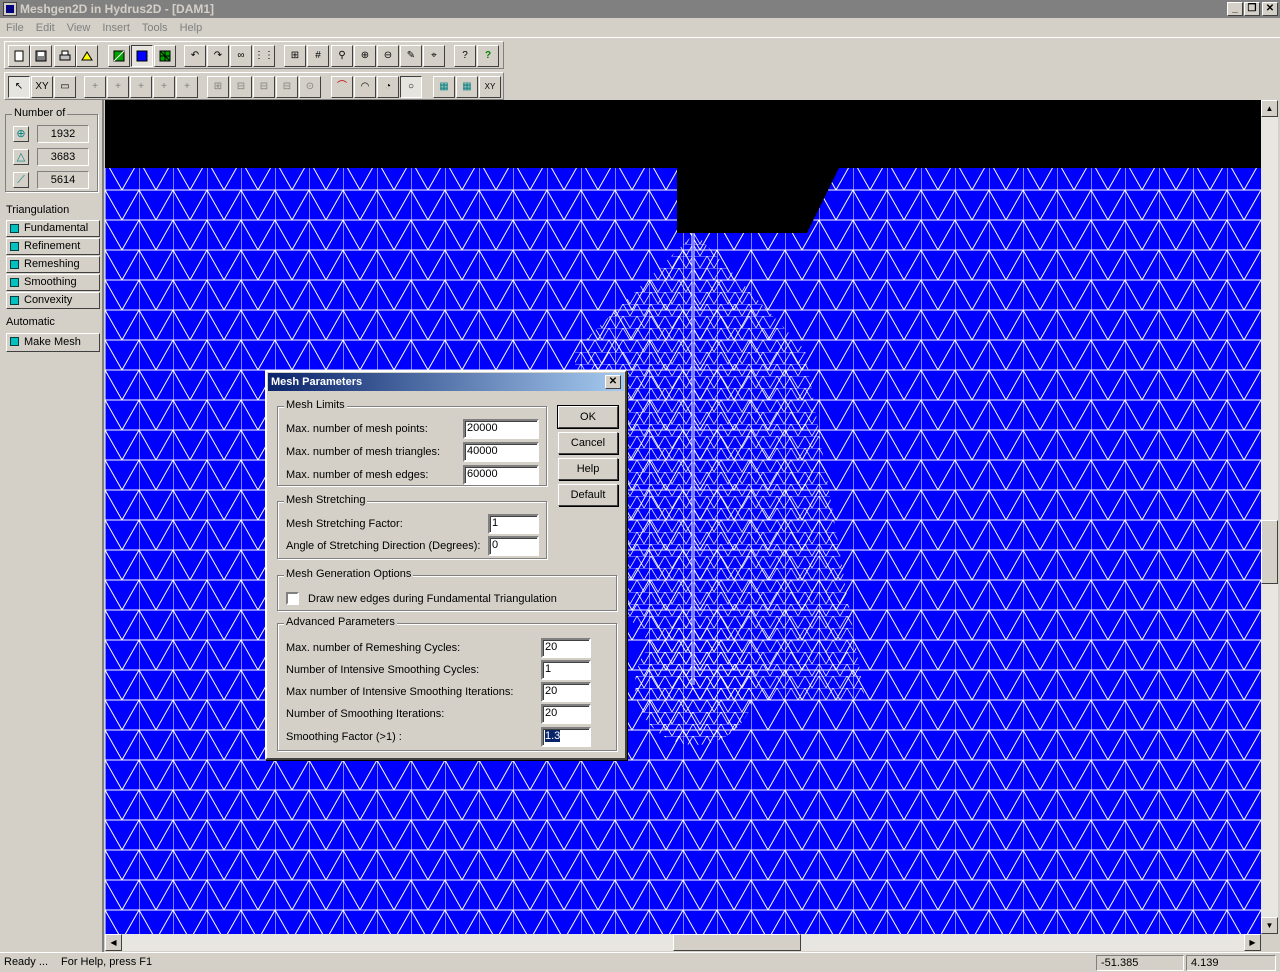 The width and height of the screenshot is (1280, 972). Describe the element at coordinates (513, 546) in the screenshot. I see `stretching-angle-input: 0` at that location.